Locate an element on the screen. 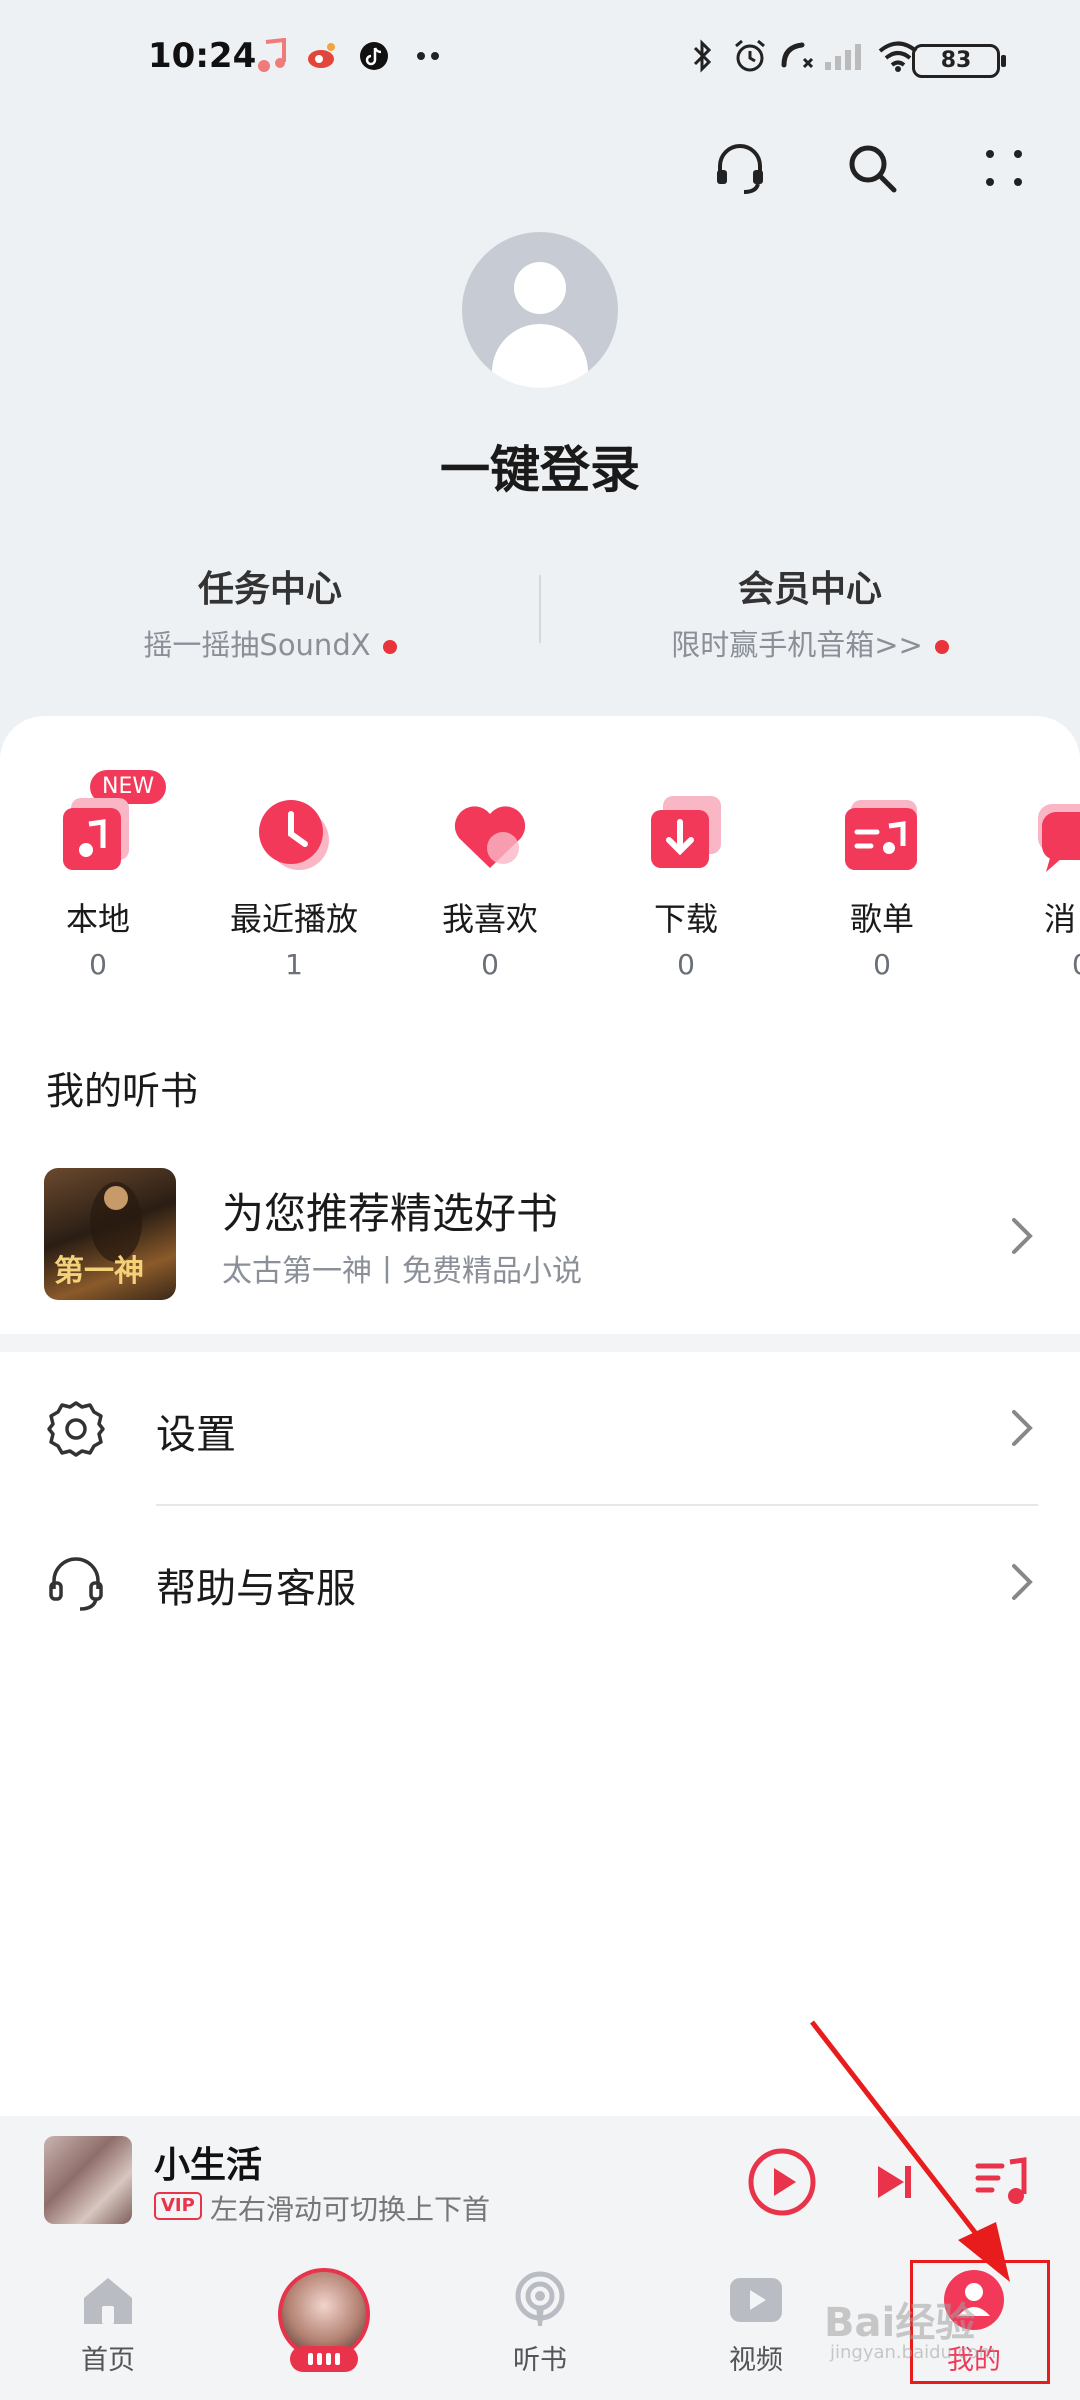  quick-link-label: 下载 is located at coordinates (685, 919).